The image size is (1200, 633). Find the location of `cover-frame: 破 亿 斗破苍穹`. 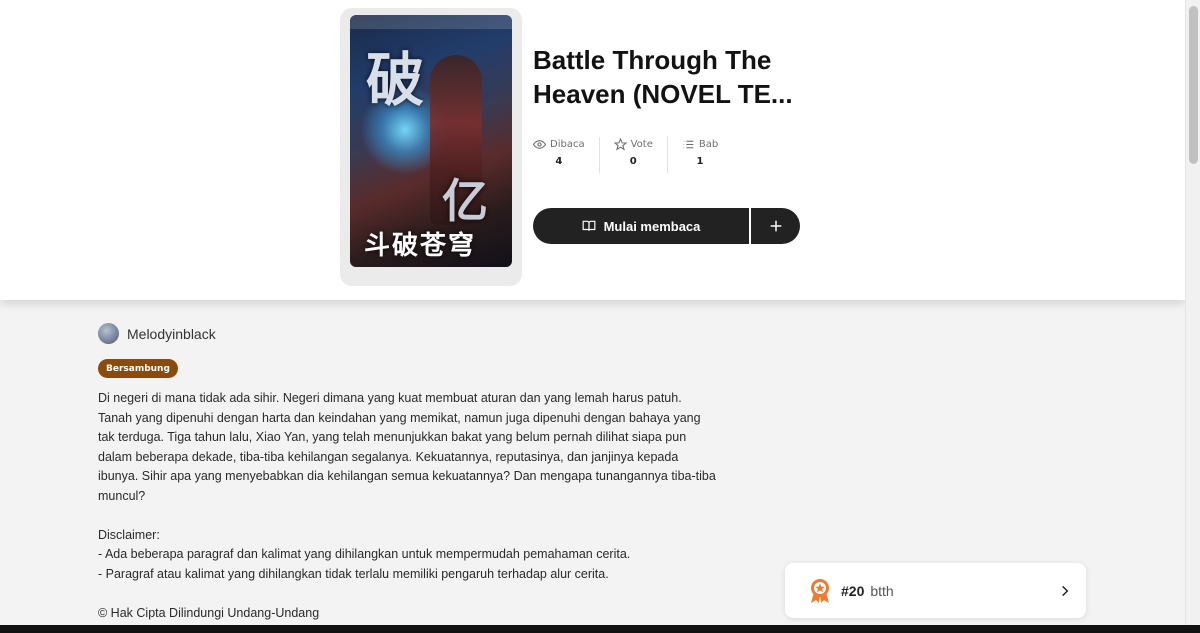

cover-frame: 破 亿 斗破苍穹 is located at coordinates (431, 147).